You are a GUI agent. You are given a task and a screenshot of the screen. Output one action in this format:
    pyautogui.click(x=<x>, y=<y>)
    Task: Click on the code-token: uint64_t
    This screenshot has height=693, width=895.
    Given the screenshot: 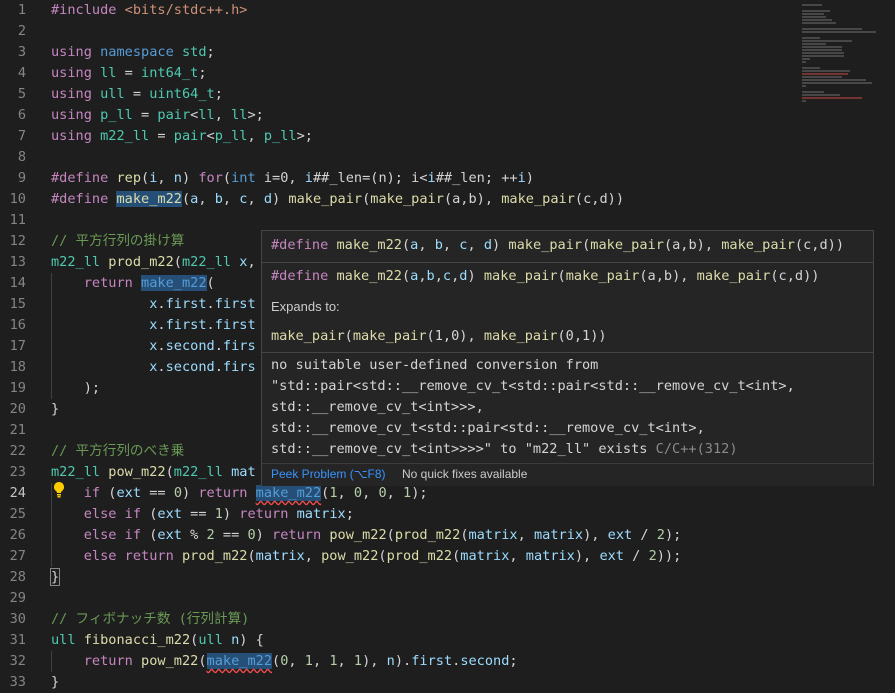 What is the action you would take?
    pyautogui.click(x=182, y=94)
    